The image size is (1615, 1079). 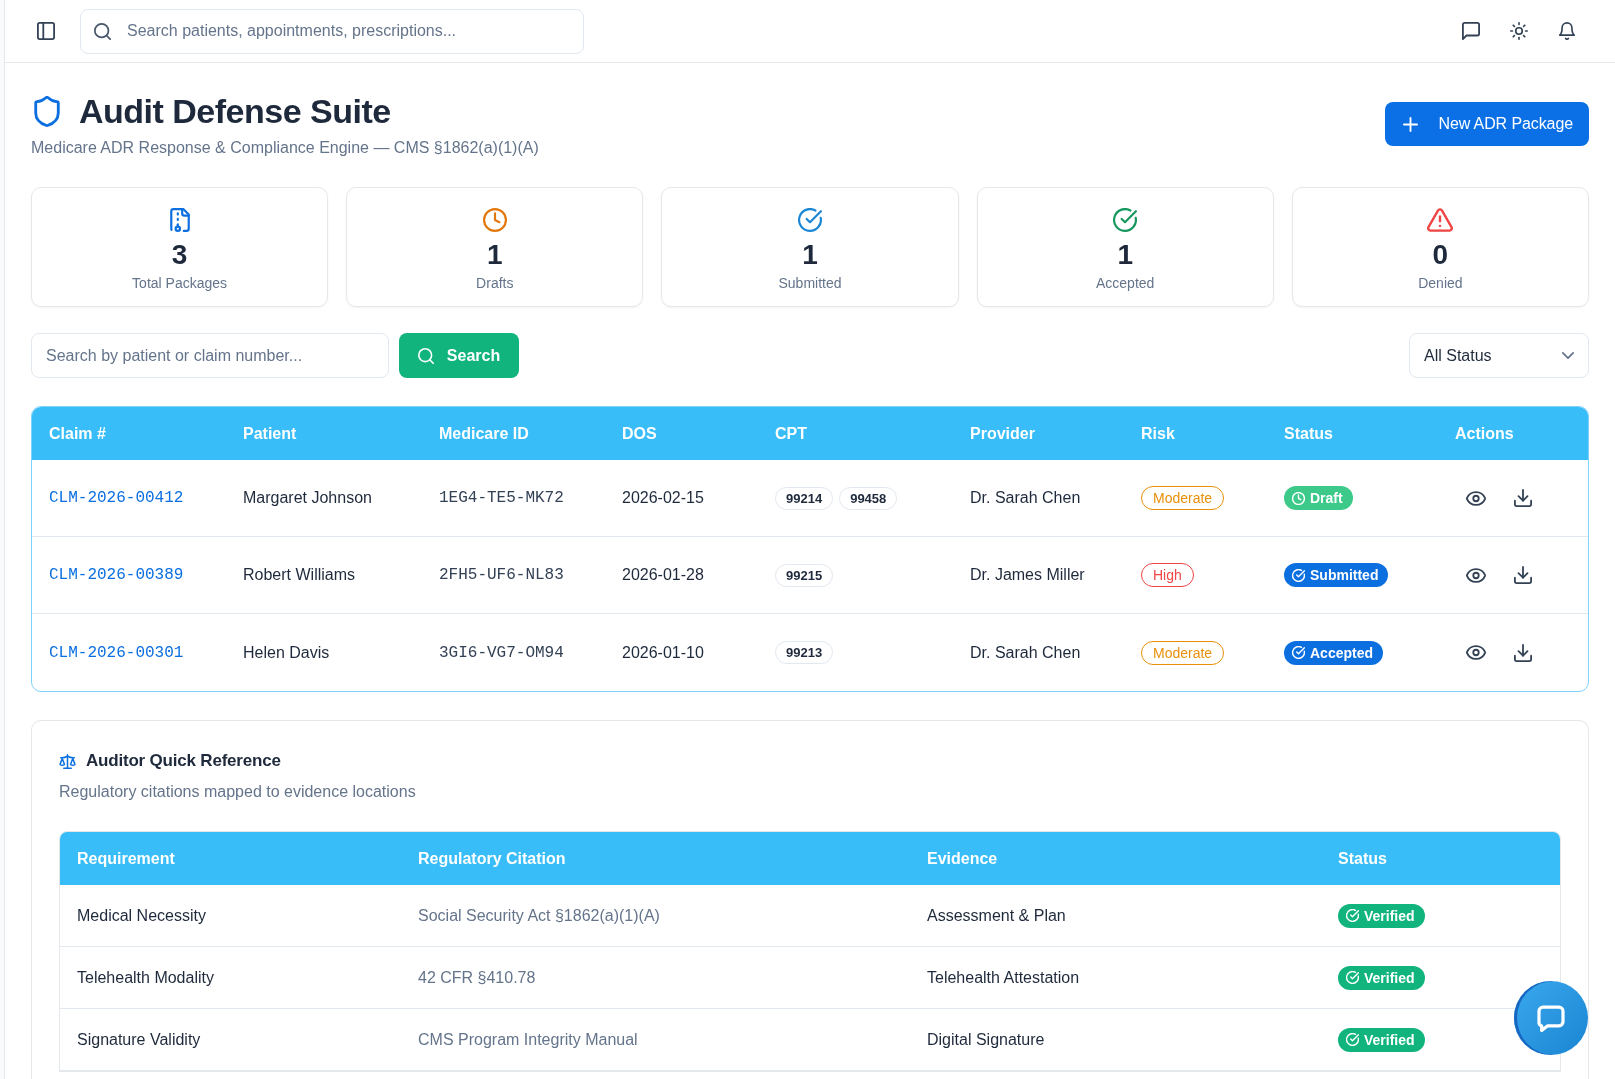 I want to click on column-header: Evidence, so click(x=963, y=858).